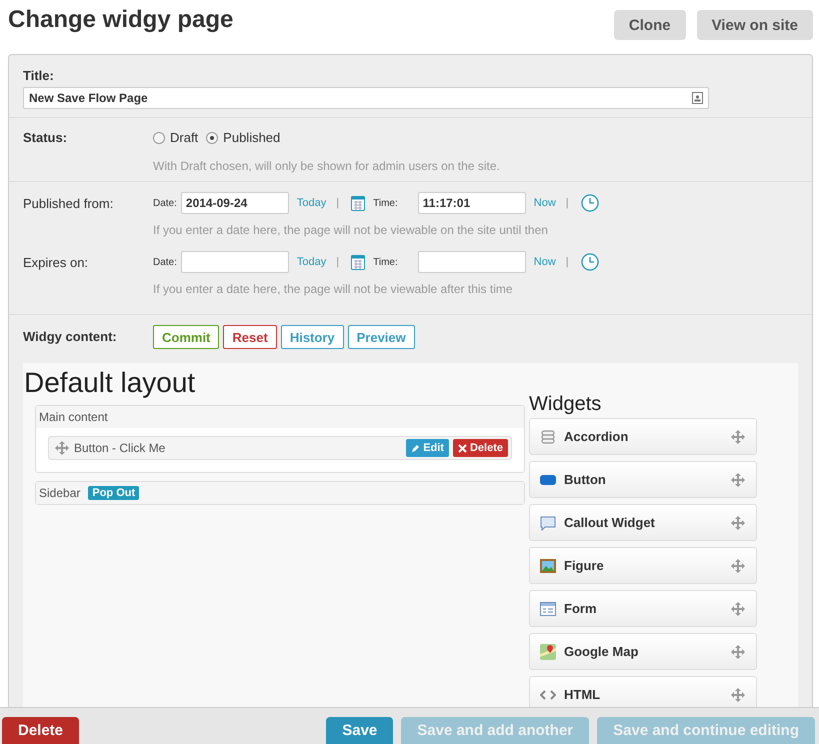 The width and height of the screenshot is (819, 744). Describe the element at coordinates (360, 730) in the screenshot. I see `save-button: Save` at that location.